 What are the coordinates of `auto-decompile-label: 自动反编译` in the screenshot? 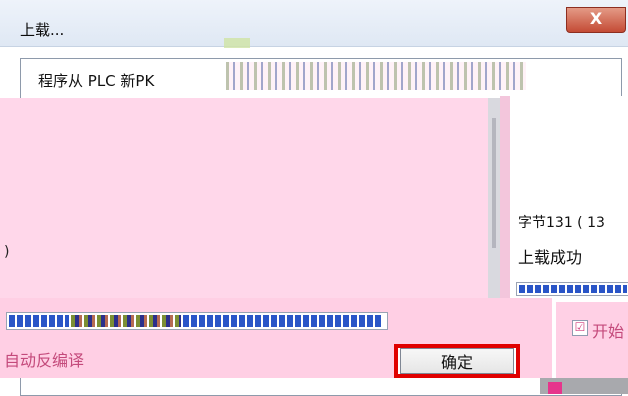 It's located at (44, 359).